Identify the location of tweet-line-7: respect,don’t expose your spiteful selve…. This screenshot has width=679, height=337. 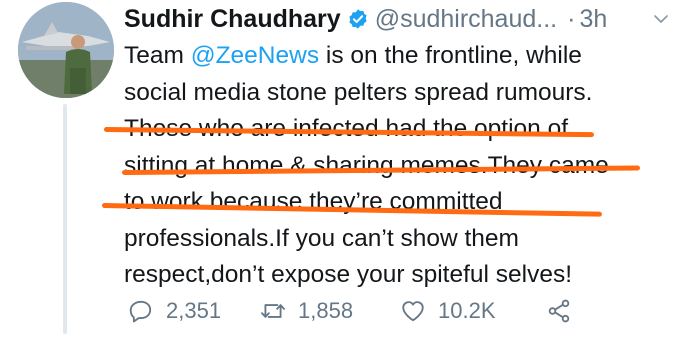
(348, 274).